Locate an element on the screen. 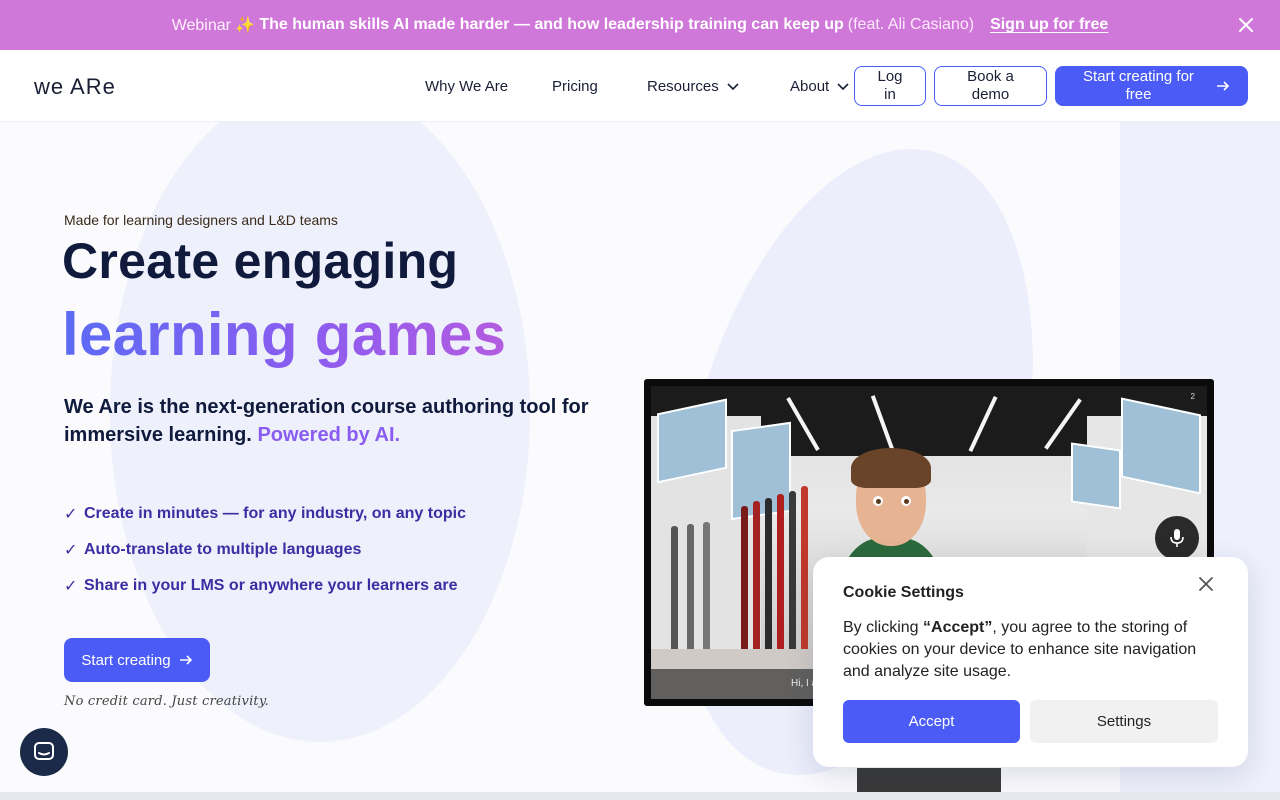 Image resolution: width=1280 pixels, height=800 pixels. avatar-hair is located at coordinates (891, 468).